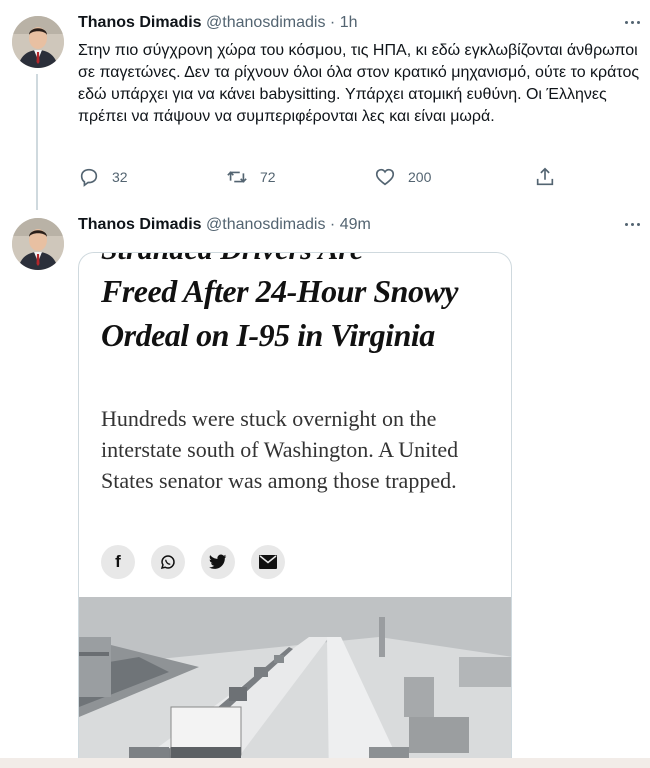  I want to click on facebook-icon: f, so click(118, 562).